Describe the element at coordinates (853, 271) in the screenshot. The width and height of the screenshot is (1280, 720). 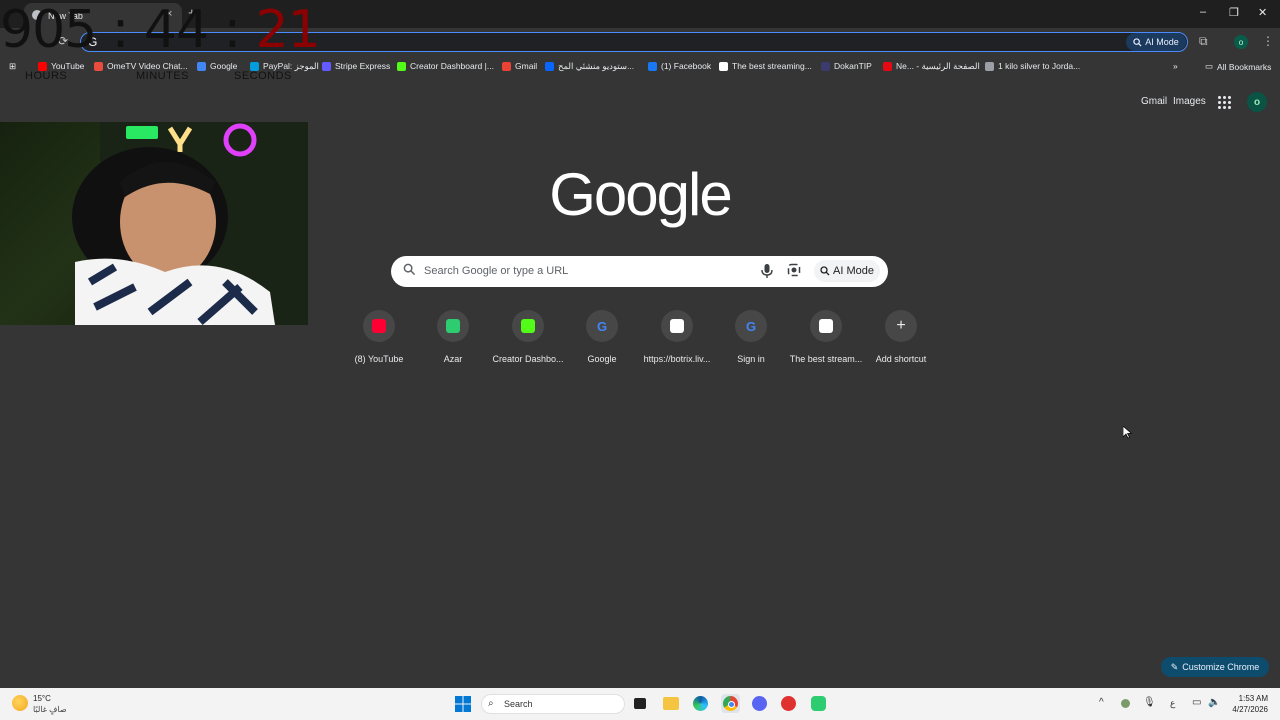
I see `ai-mode-label: AI Mode` at that location.